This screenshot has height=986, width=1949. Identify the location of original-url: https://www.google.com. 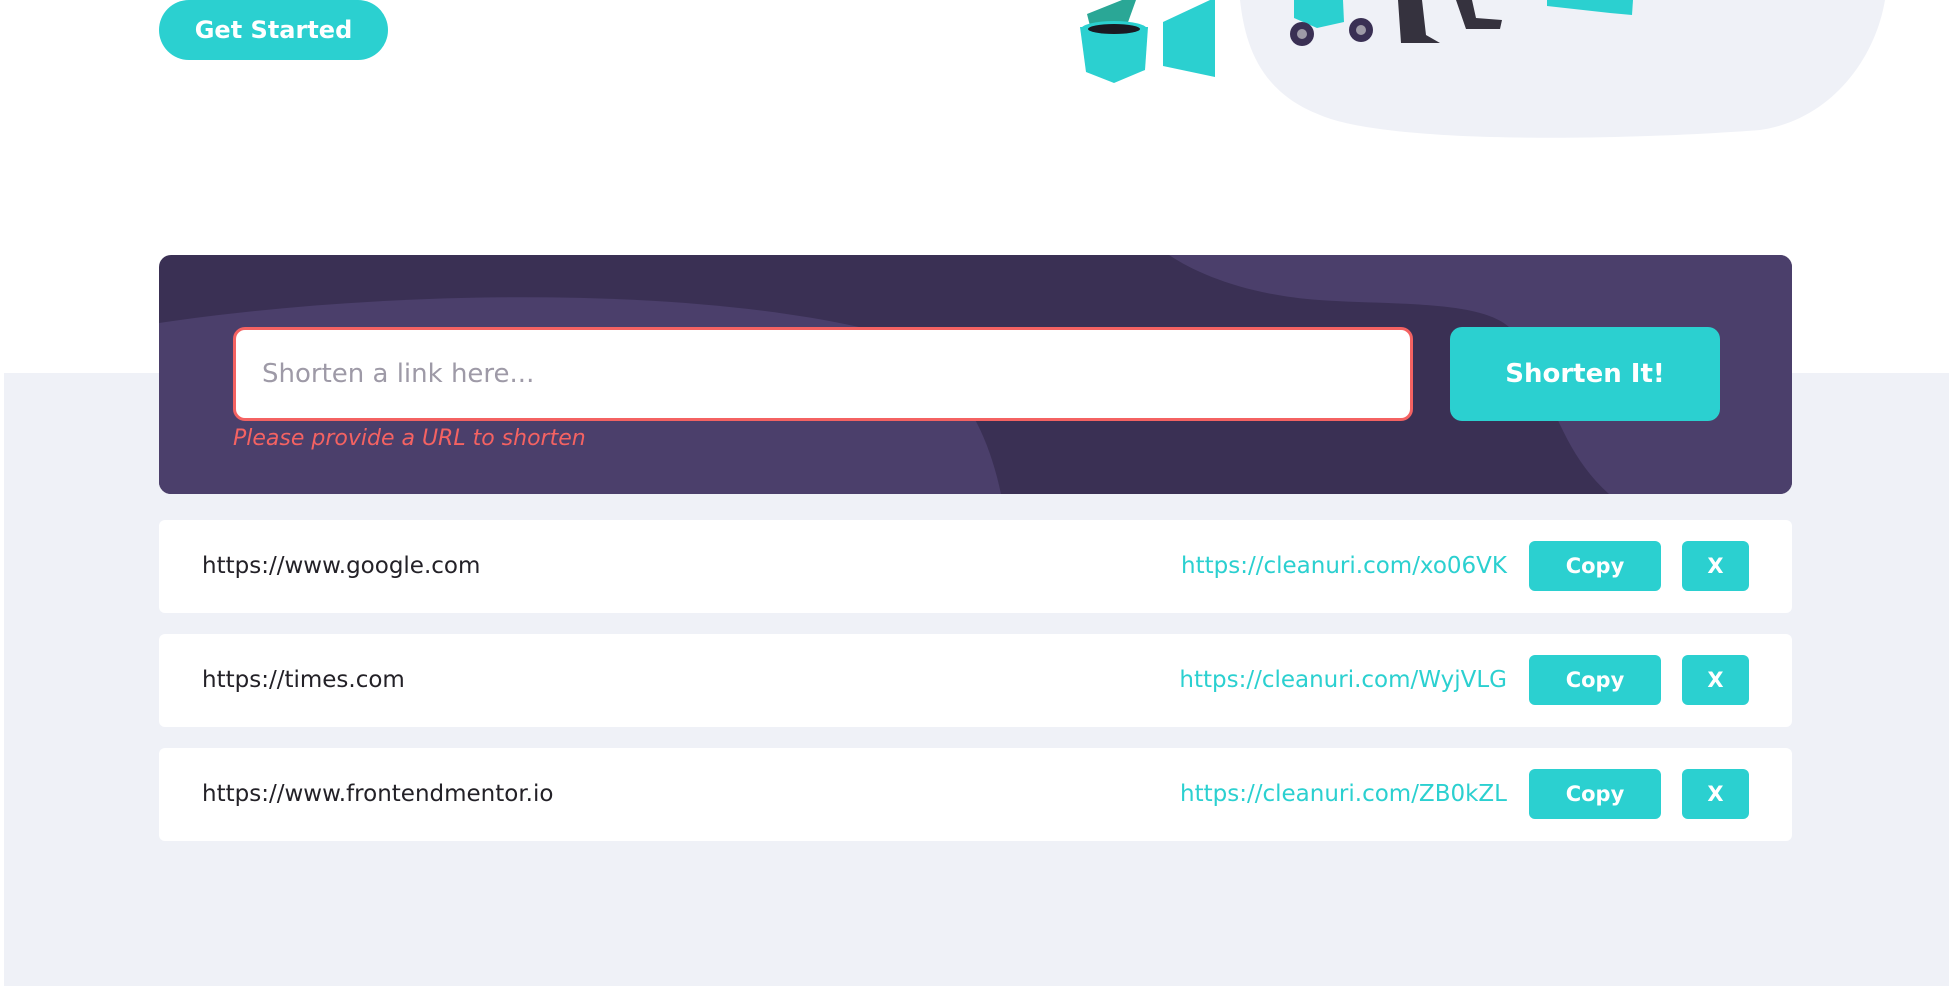
(341, 566).